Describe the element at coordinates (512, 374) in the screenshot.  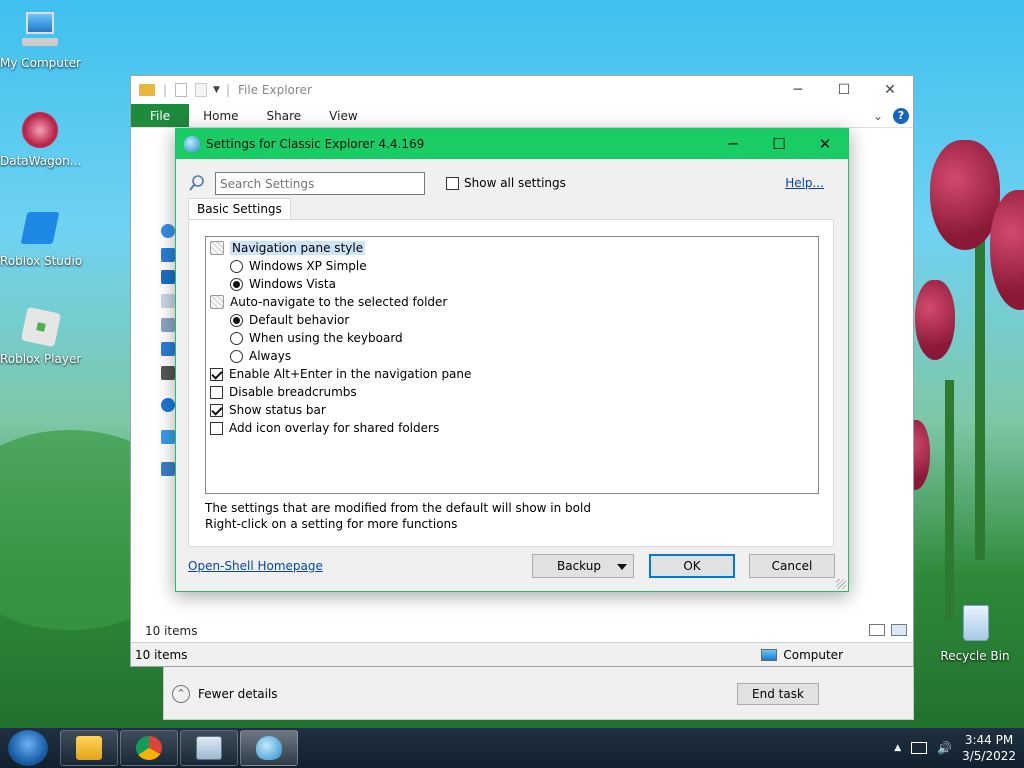
I see `settings-checkbox-row: Enable Alt+Enter in the navigation pane` at that location.